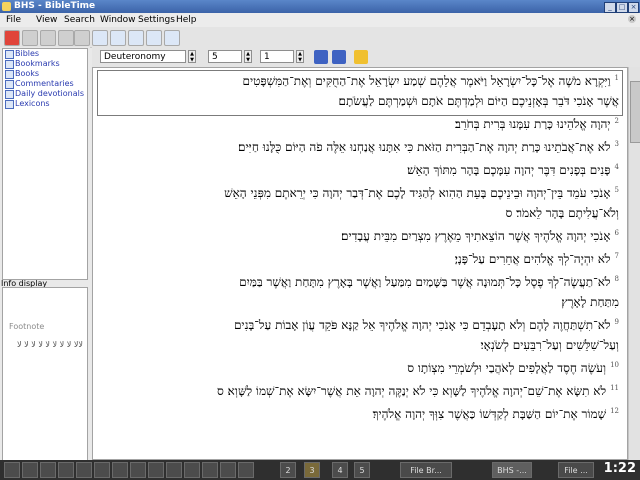  What do you see at coordinates (66, 38) in the screenshot?
I see `forward-icon` at bounding box center [66, 38].